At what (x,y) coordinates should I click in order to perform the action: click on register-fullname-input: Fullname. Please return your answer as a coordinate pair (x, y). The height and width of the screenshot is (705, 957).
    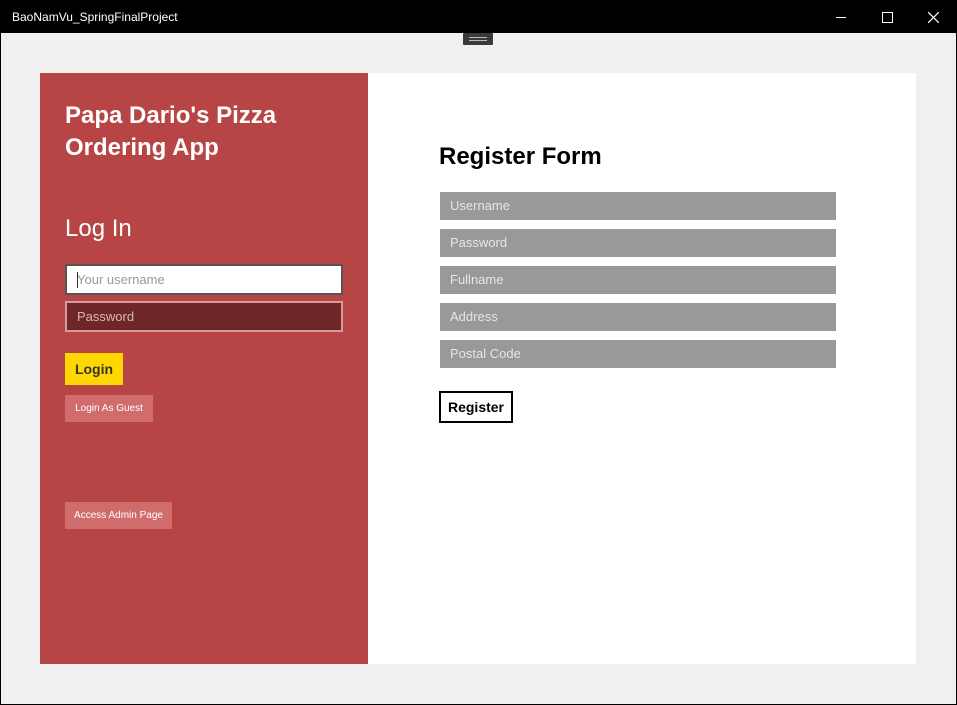
    Looking at the image, I should click on (638, 280).